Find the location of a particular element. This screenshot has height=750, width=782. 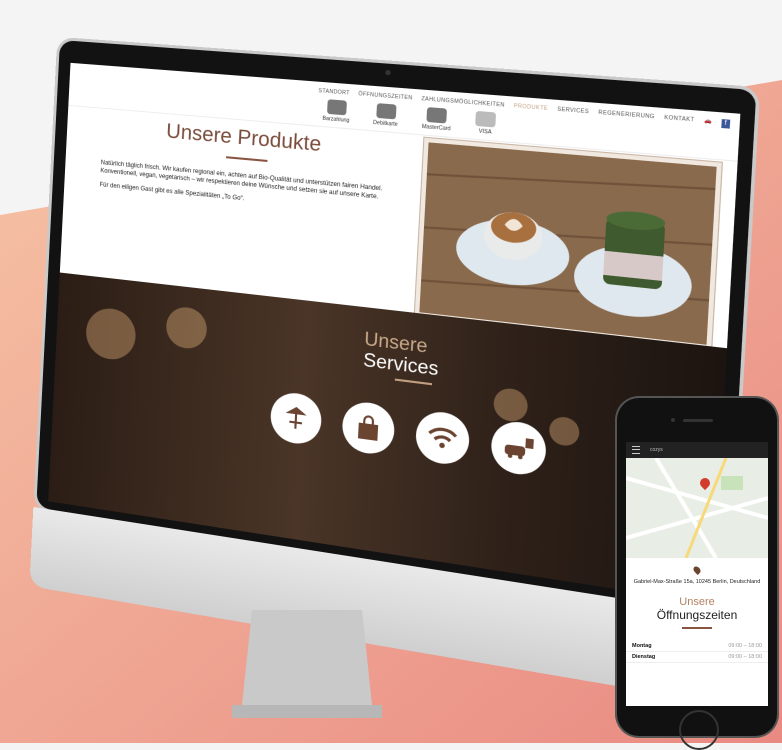

phone-home-button is located at coordinates (699, 730).